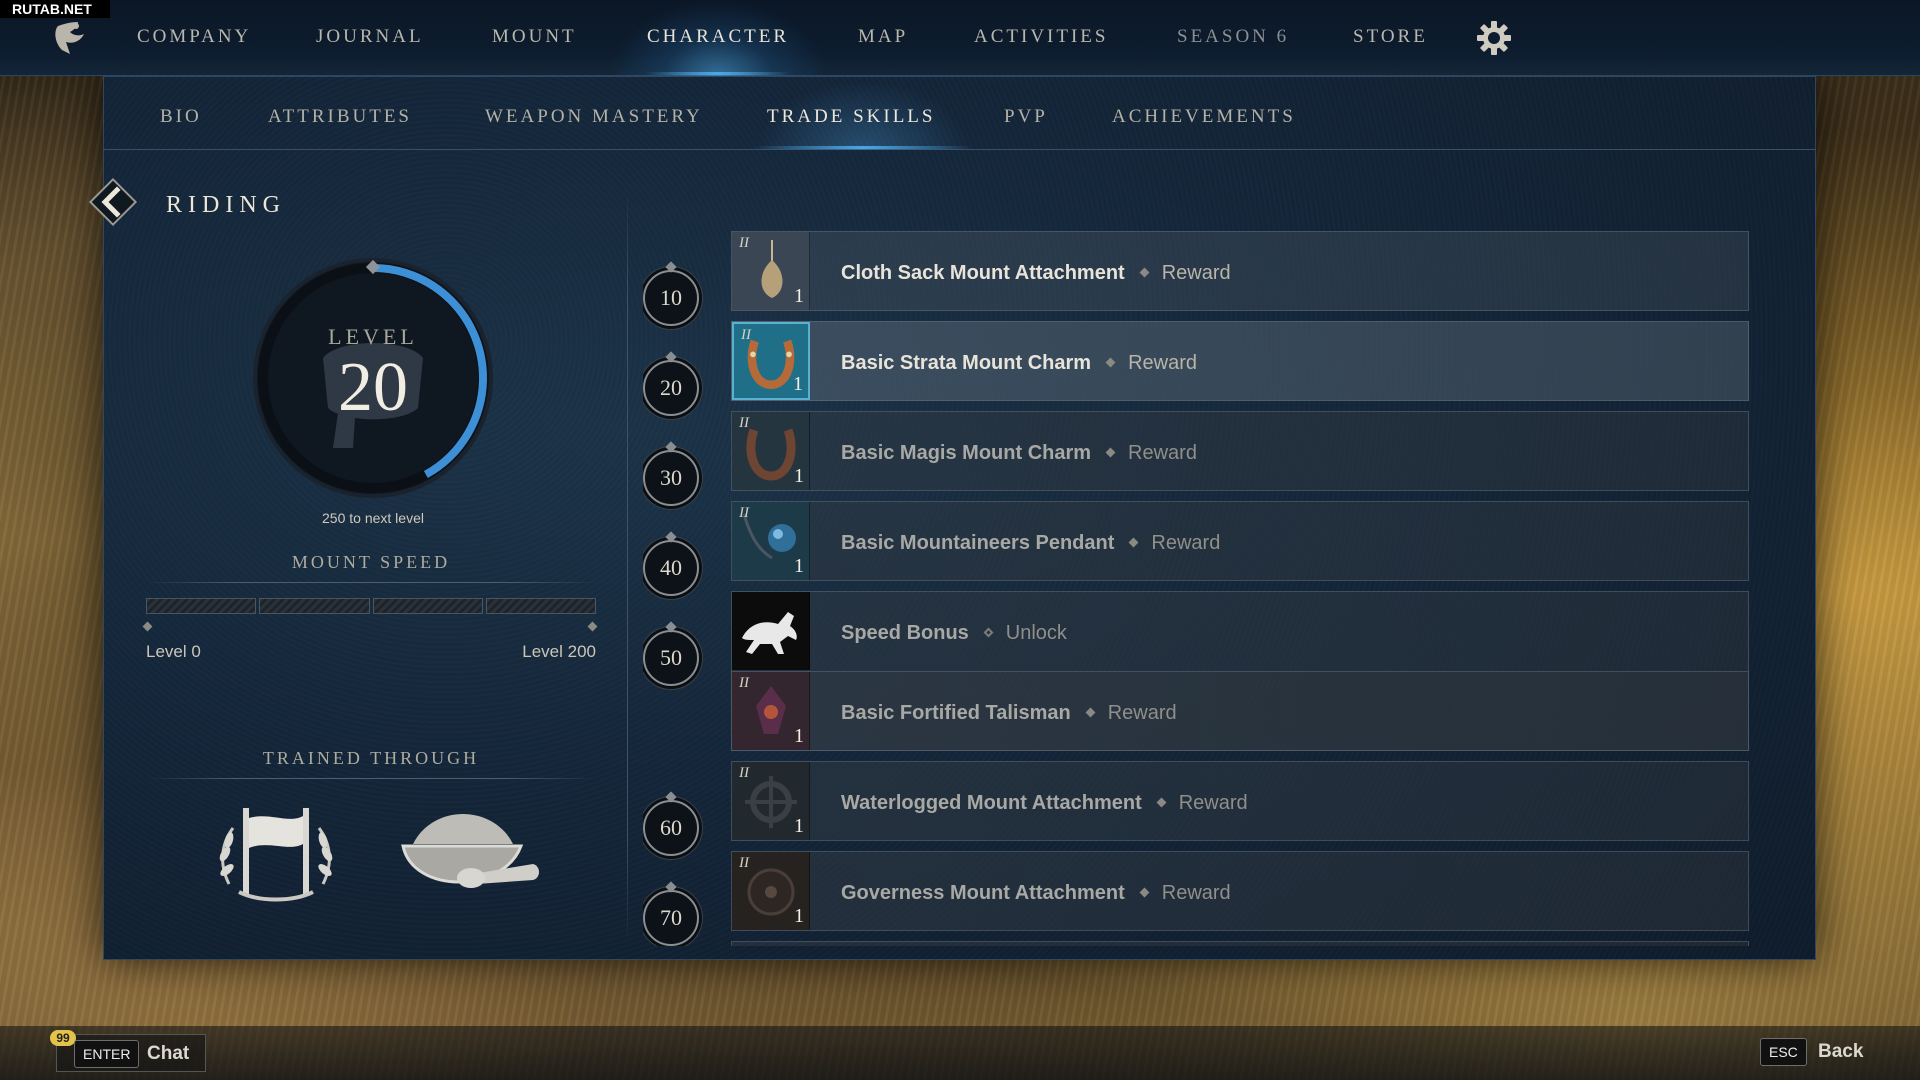 The image size is (1920, 1080). Describe the element at coordinates (771, 891) in the screenshot. I see `shield-icon: II 1` at that location.